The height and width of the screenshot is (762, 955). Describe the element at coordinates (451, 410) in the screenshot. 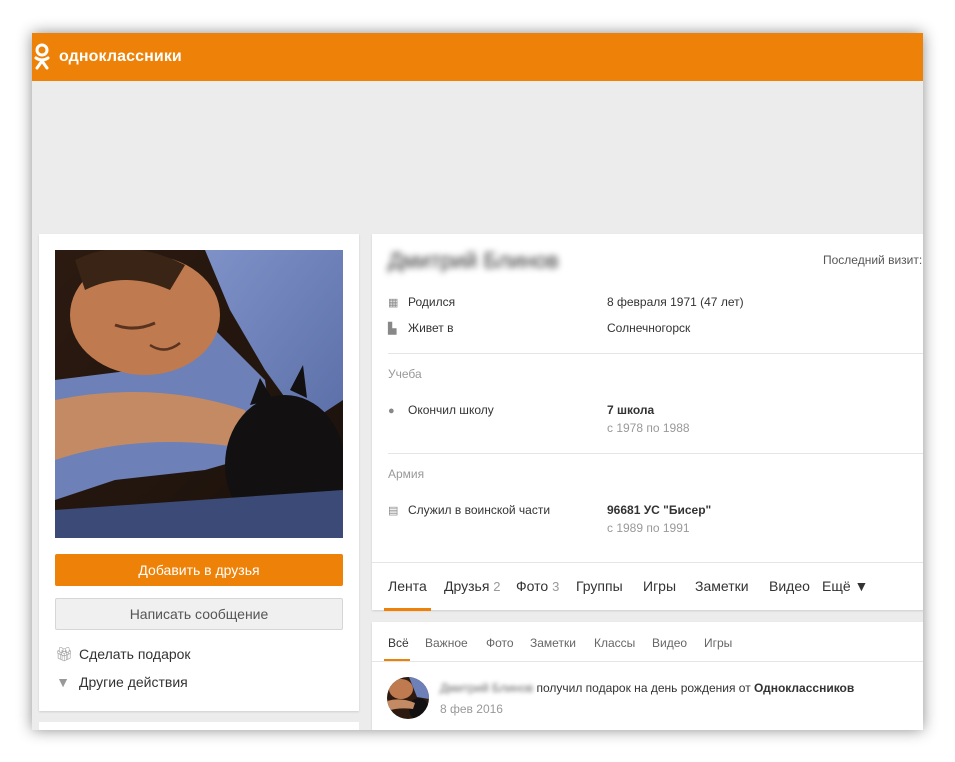

I see `school-label: Окончил школу` at that location.